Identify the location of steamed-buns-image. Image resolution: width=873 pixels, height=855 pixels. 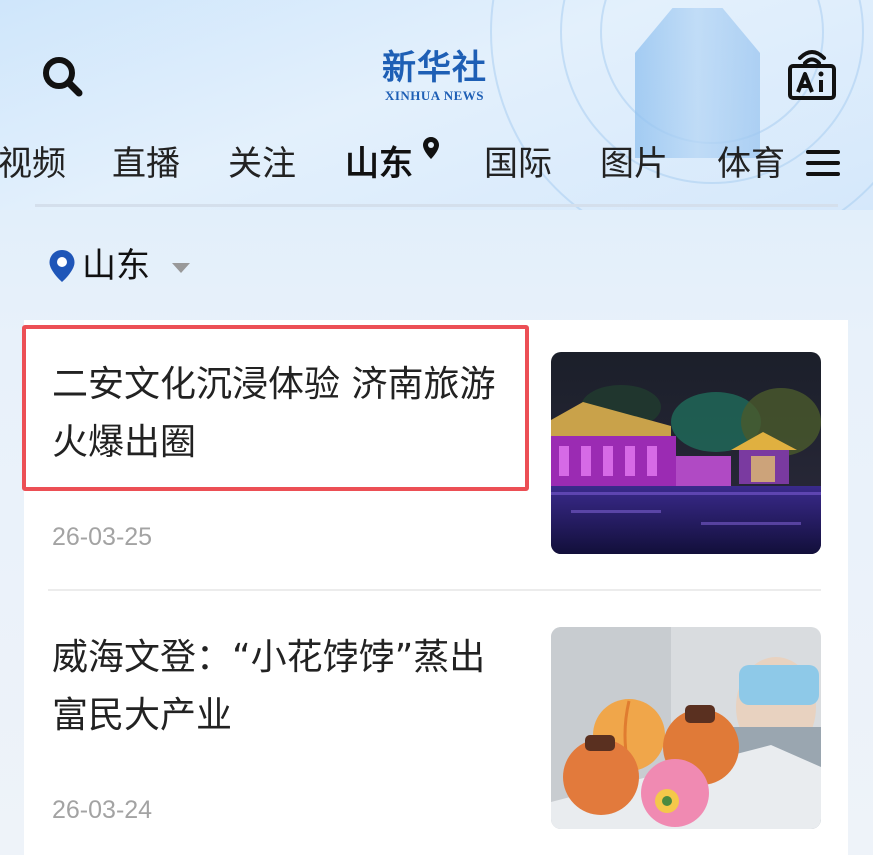
(686, 728).